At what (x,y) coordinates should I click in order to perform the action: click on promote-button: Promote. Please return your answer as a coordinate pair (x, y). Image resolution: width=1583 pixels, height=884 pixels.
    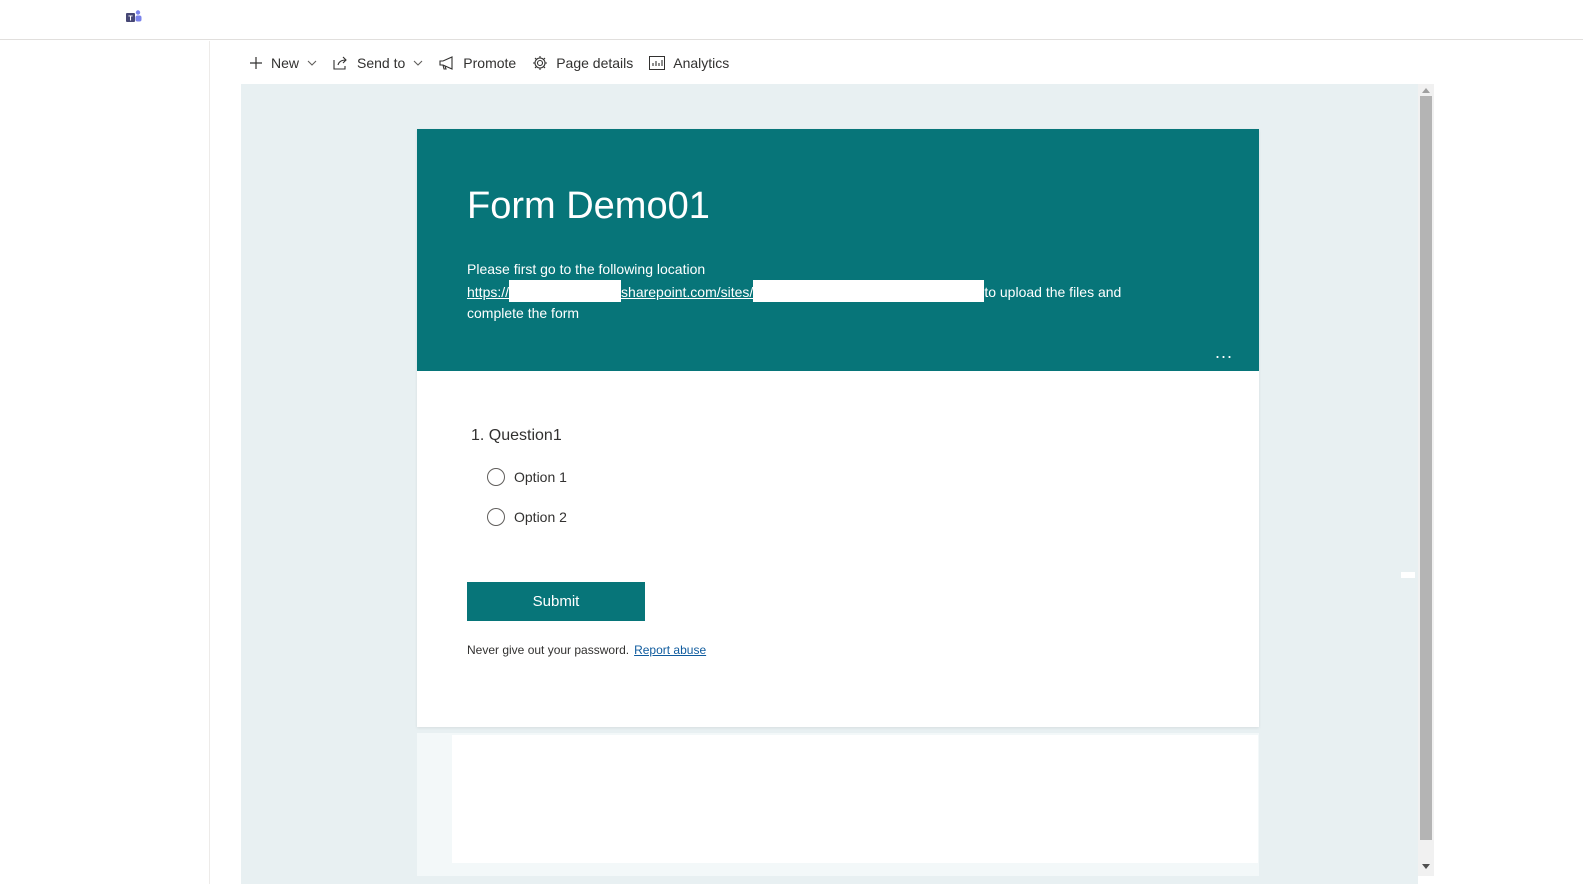
    Looking at the image, I should click on (477, 63).